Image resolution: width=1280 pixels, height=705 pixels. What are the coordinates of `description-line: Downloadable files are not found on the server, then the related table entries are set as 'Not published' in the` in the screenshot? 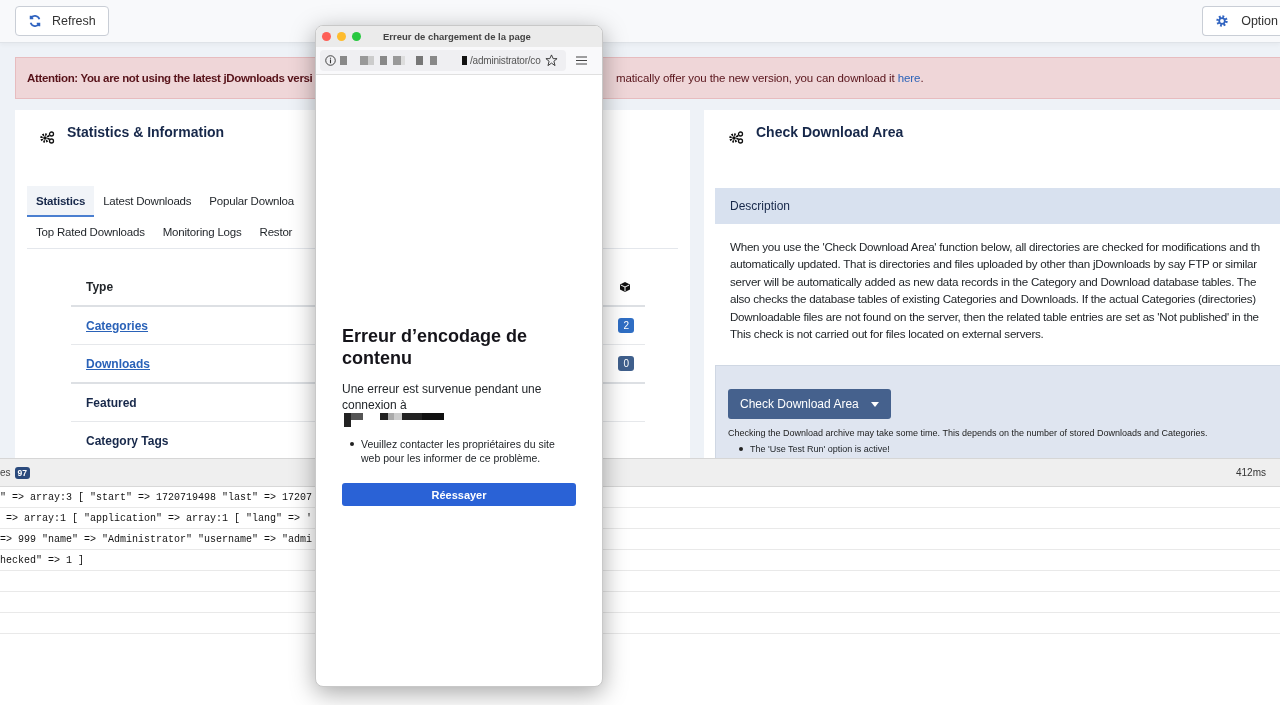 It's located at (995, 316).